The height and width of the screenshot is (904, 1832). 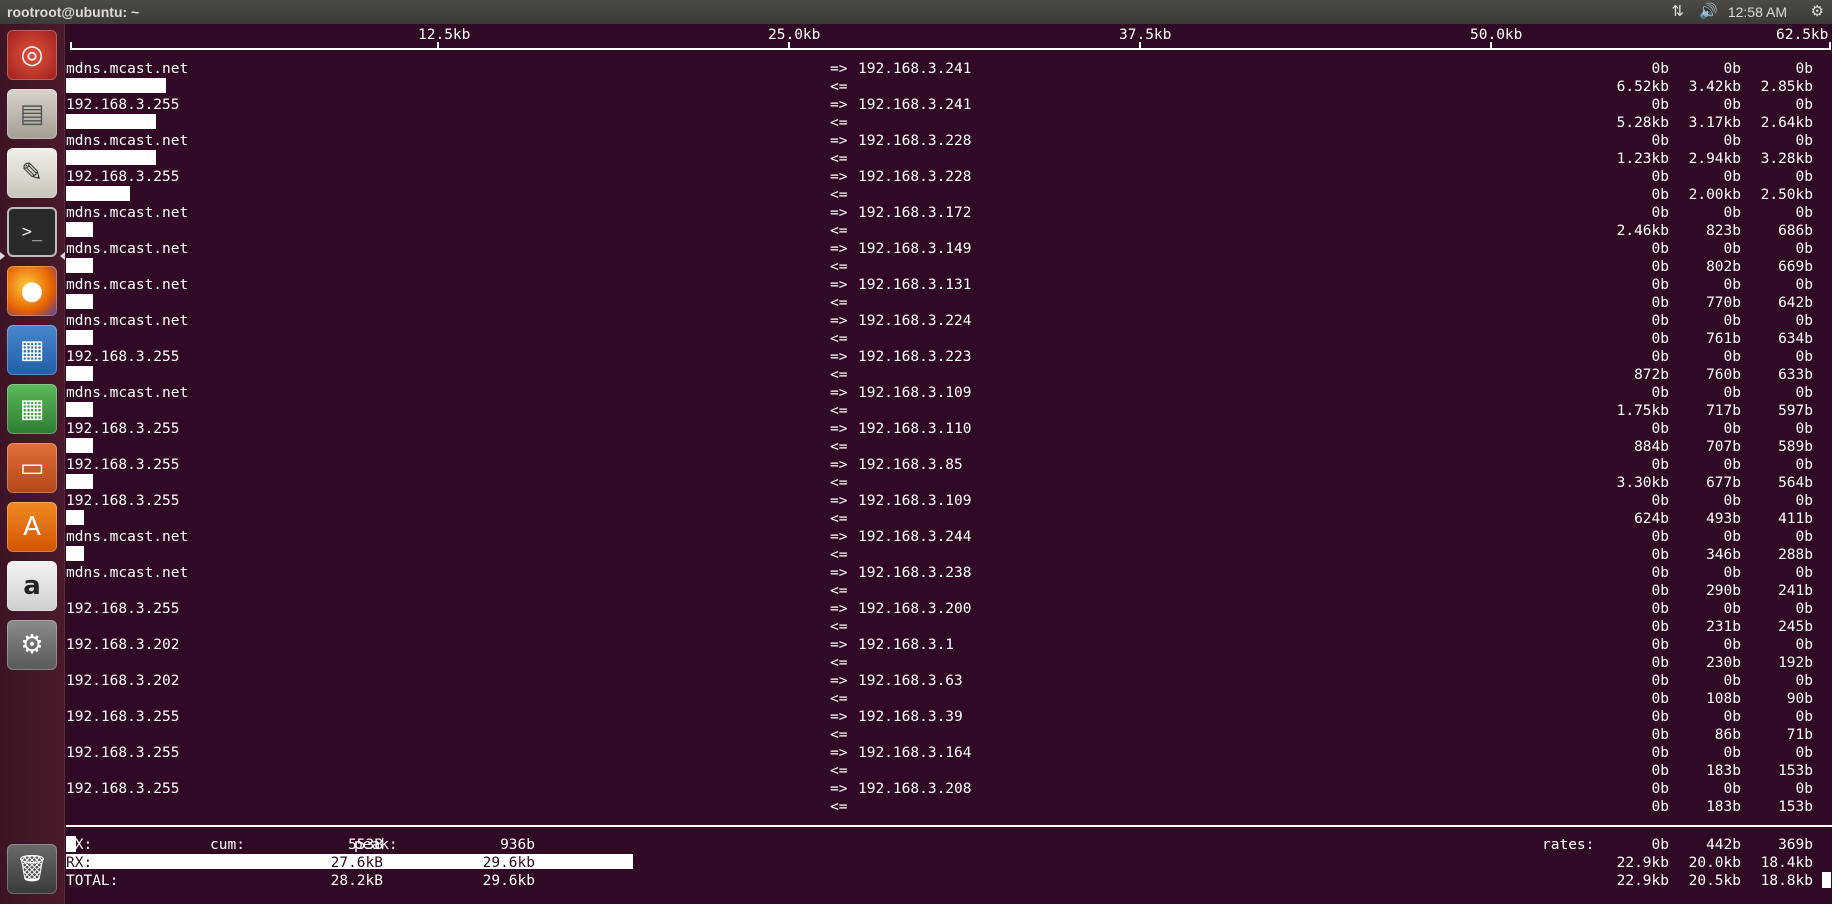 What do you see at coordinates (1817, 11) in the screenshot?
I see `settings-gear-icon: ⚙` at bounding box center [1817, 11].